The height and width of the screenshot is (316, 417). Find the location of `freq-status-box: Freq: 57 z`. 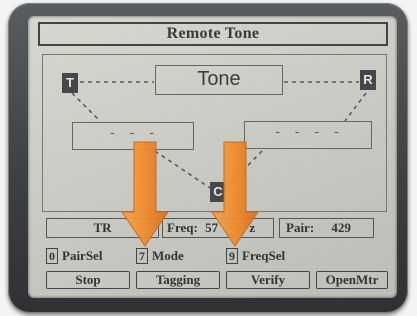

freq-status-box: Freq: 57 z is located at coordinates (218, 228).